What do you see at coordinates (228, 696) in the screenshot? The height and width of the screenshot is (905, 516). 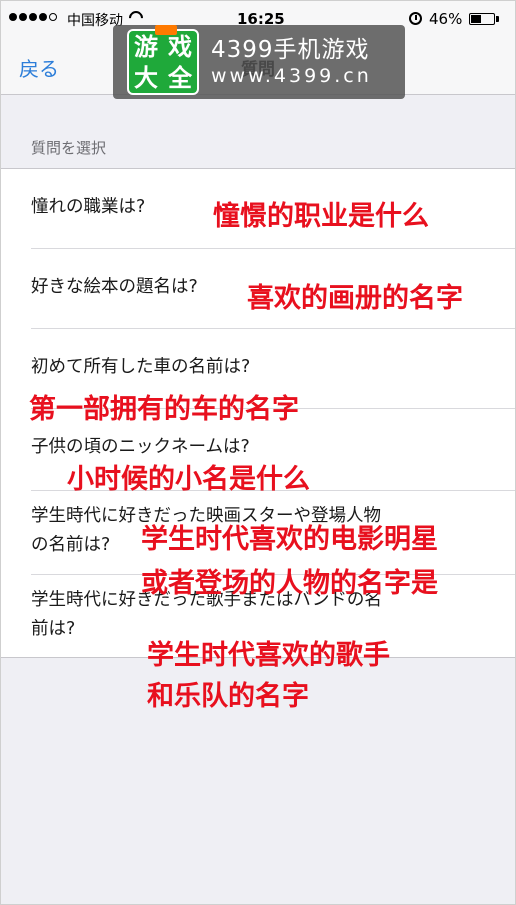 I see `annotation-singer-2: 和乐队的名字` at bounding box center [228, 696].